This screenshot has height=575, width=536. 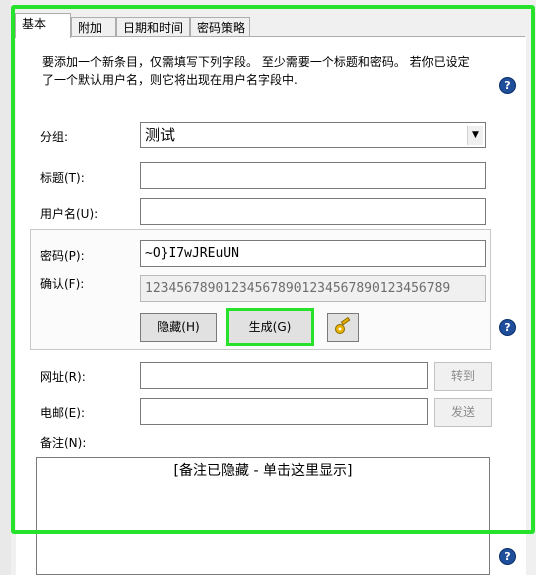 I want to click on tab-basic: 基本, so click(x=43, y=25).